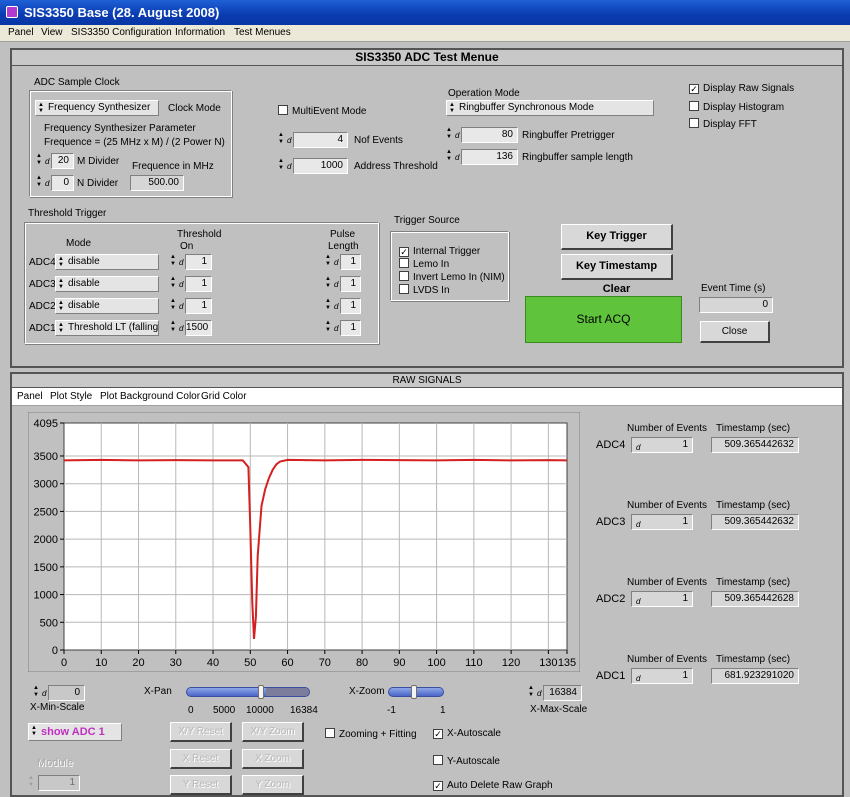 The image size is (850, 797). I want to click on y-reset-button: Y Reset, so click(201, 785).